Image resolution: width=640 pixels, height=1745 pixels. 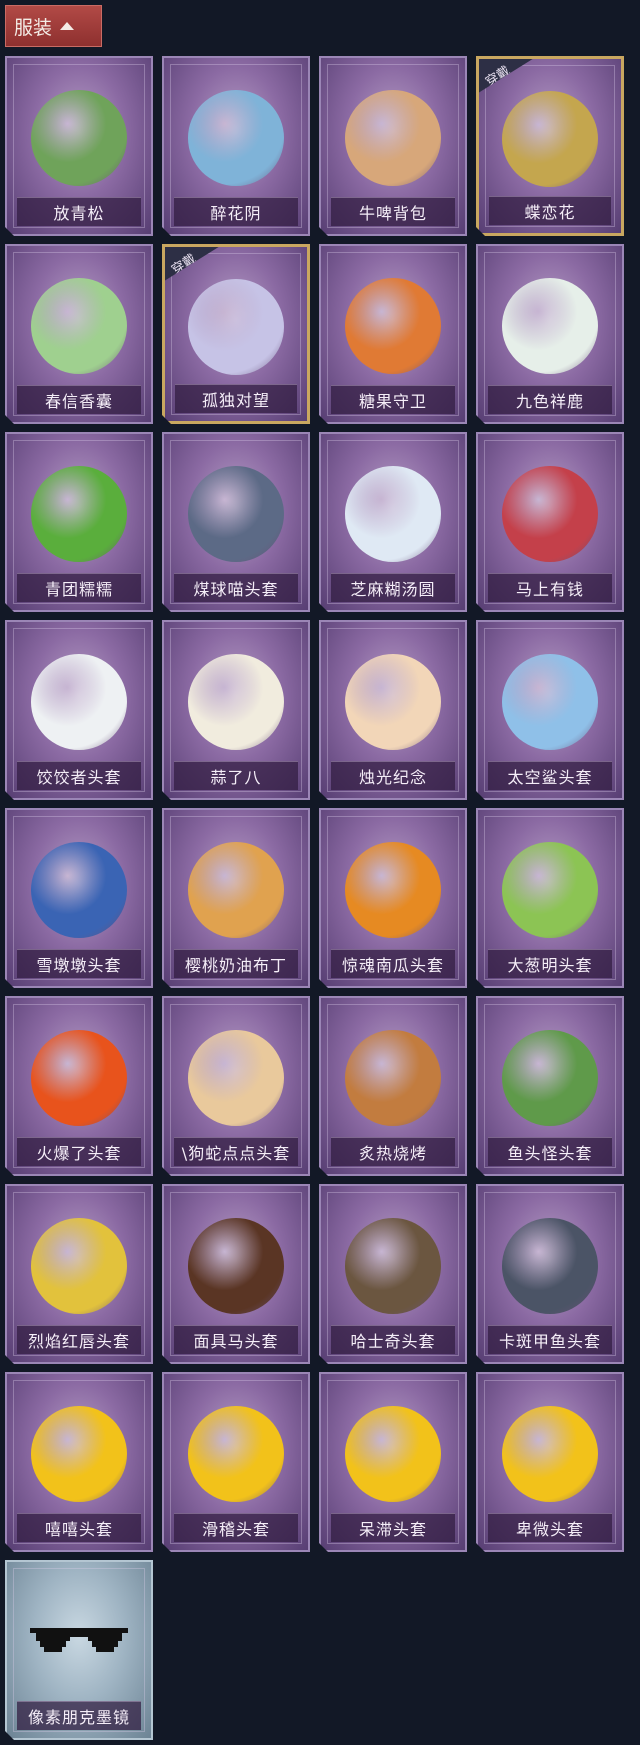 I want to click on outfit-card: 太空鲨头套, so click(x=550, y=710).